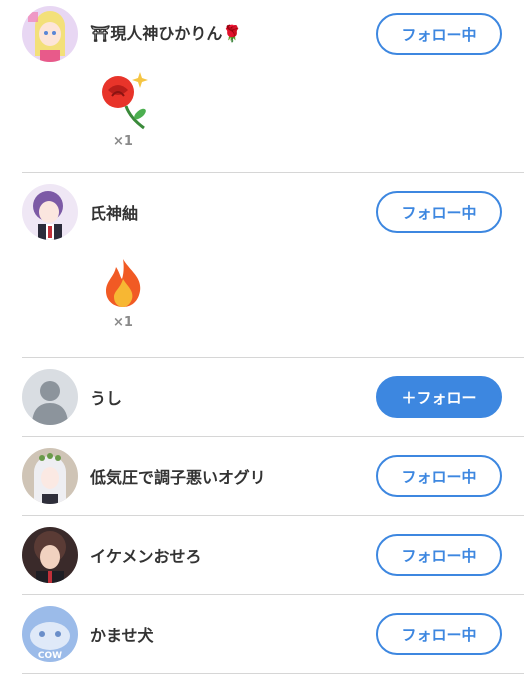 This screenshot has width=524, height=680. Describe the element at coordinates (262, 397) in the screenshot. I see `list-item: うし ＋フォロー` at that location.